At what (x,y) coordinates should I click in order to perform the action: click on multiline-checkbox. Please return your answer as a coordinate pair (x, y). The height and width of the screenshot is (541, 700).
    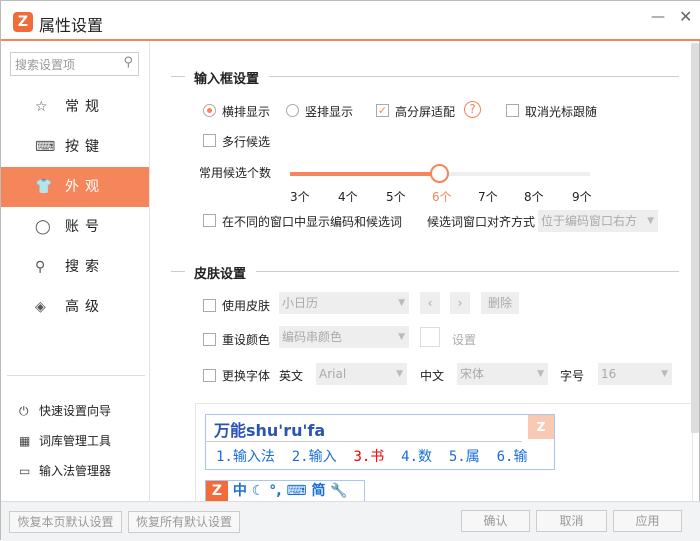
    Looking at the image, I should click on (209, 140).